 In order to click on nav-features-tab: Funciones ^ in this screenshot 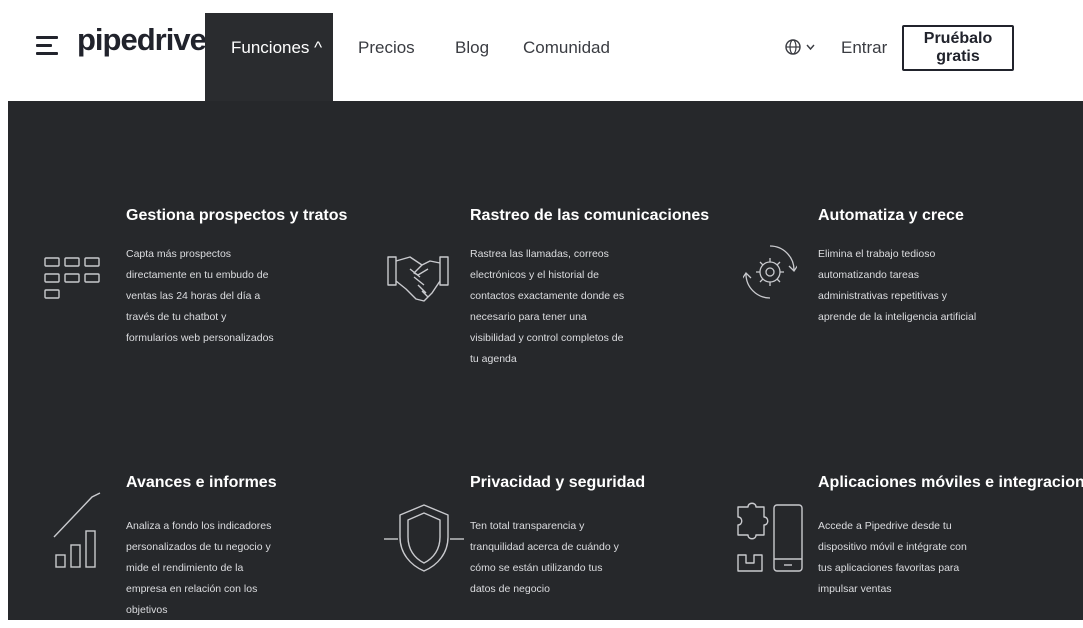, I will do `click(269, 57)`.